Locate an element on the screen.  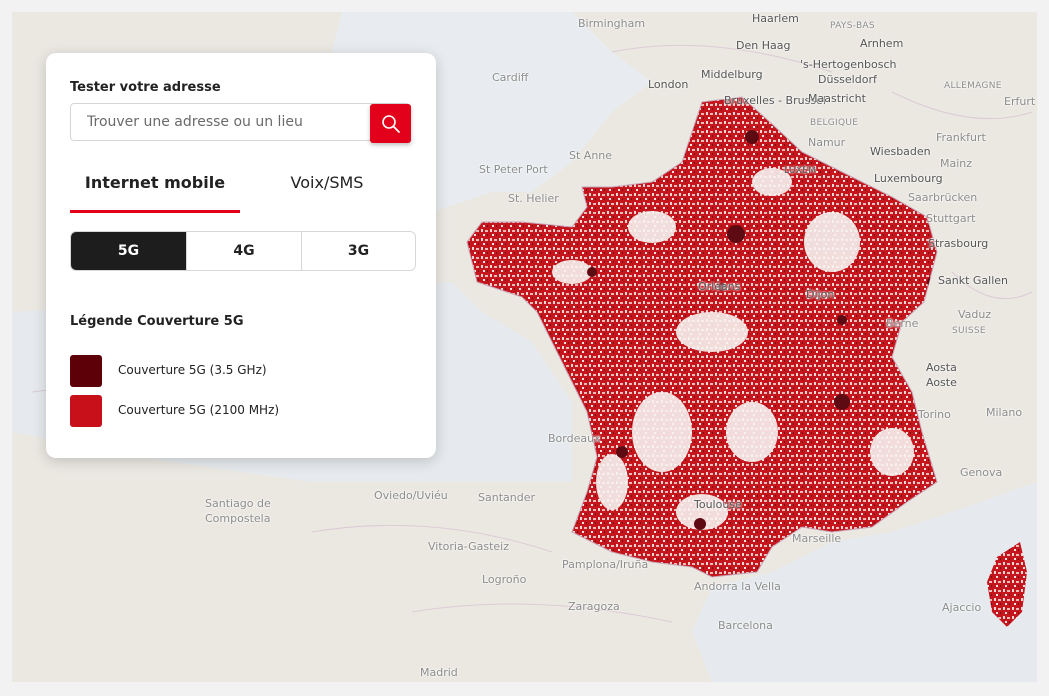
network-5g-button: 5G is located at coordinates (128, 251).